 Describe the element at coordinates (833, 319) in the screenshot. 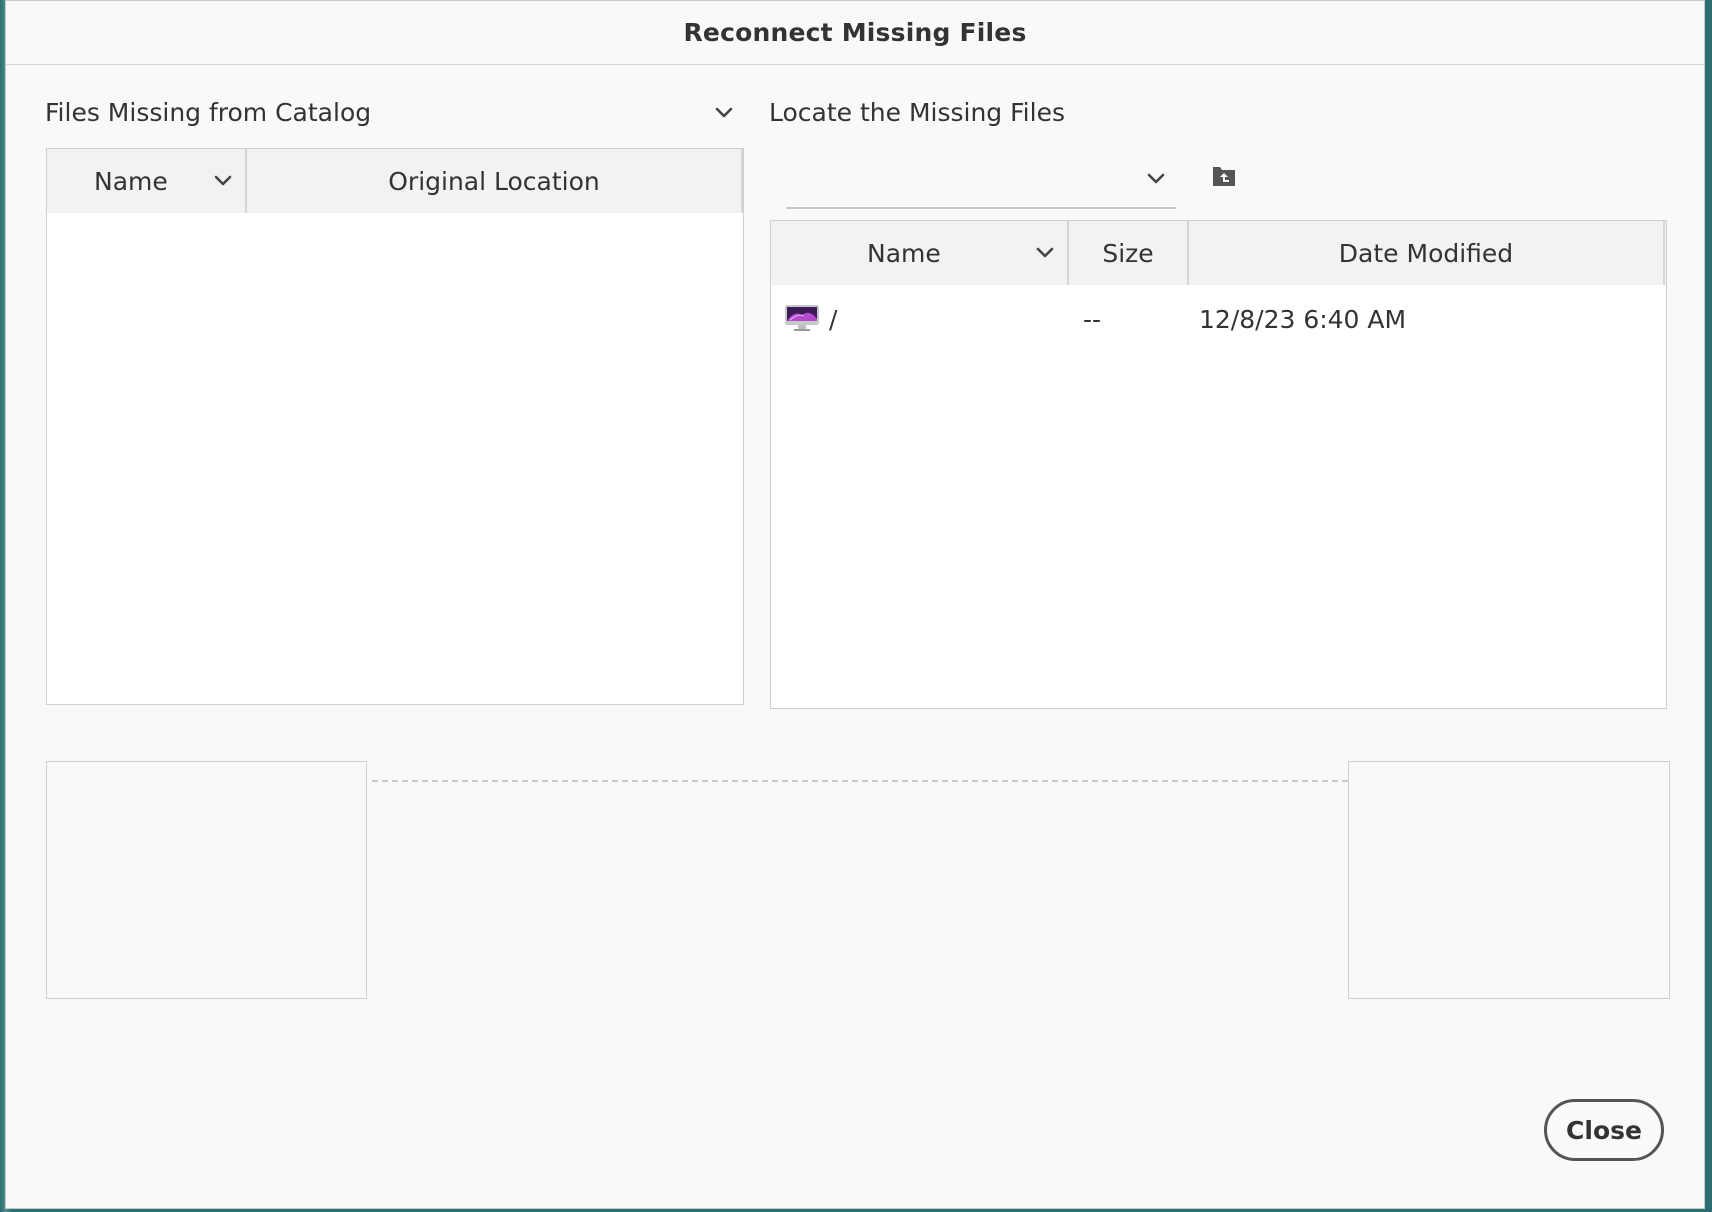

I see `row-name: /` at that location.